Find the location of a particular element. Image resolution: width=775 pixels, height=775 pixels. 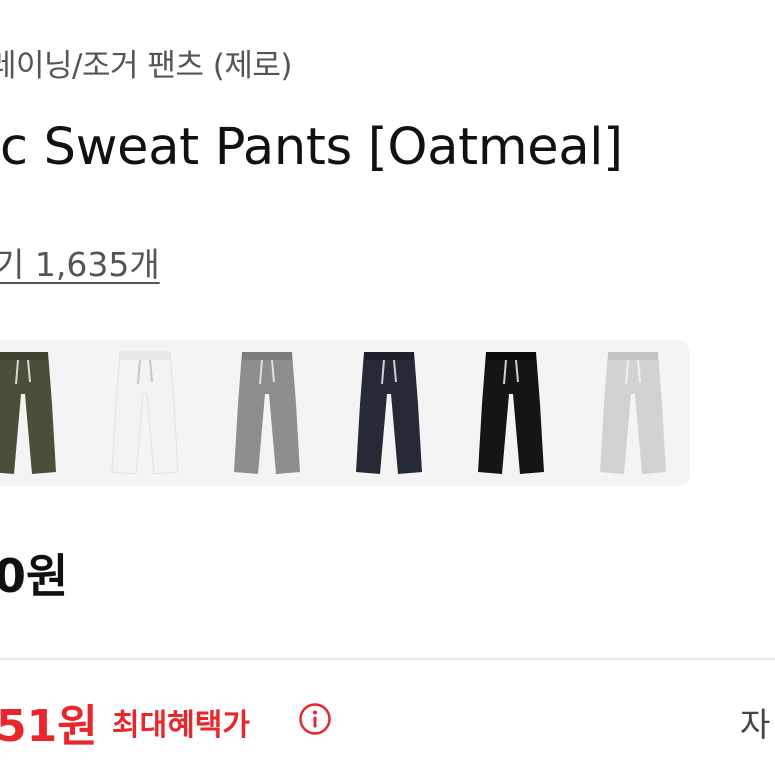

swatch-olive is located at coordinates (33, 413).